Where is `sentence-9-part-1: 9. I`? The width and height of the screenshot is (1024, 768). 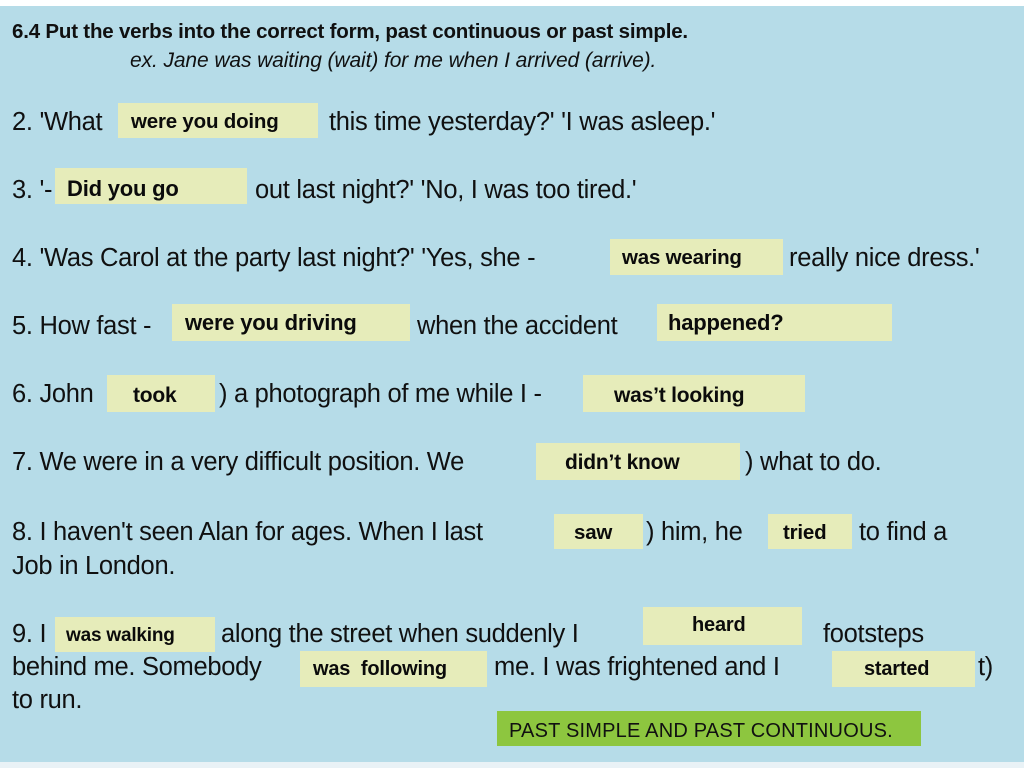
sentence-9-part-1: 9. I is located at coordinates (29, 634).